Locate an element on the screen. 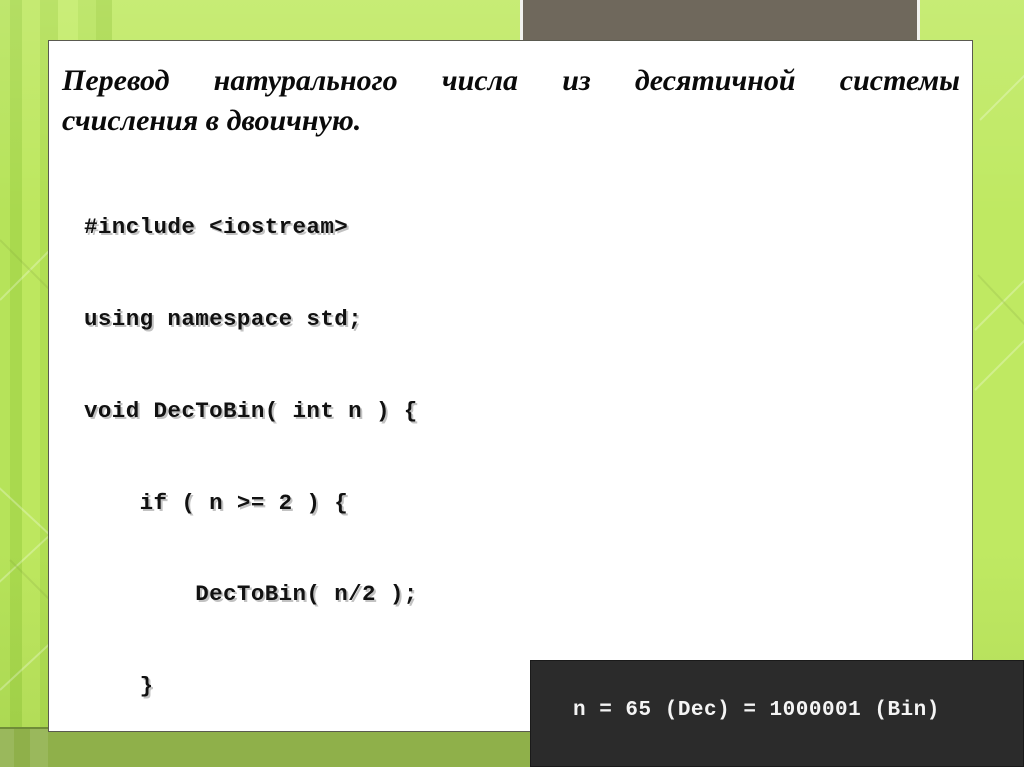 Image resolution: width=1024 pixels, height=767 pixels. slide-title-line-2: счисления в двоичную. is located at coordinates (212, 120).